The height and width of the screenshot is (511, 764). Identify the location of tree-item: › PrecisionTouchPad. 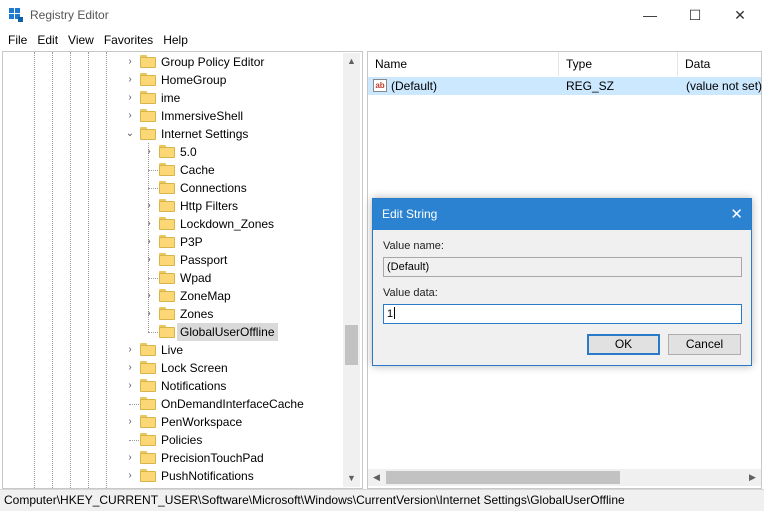
(173, 458).